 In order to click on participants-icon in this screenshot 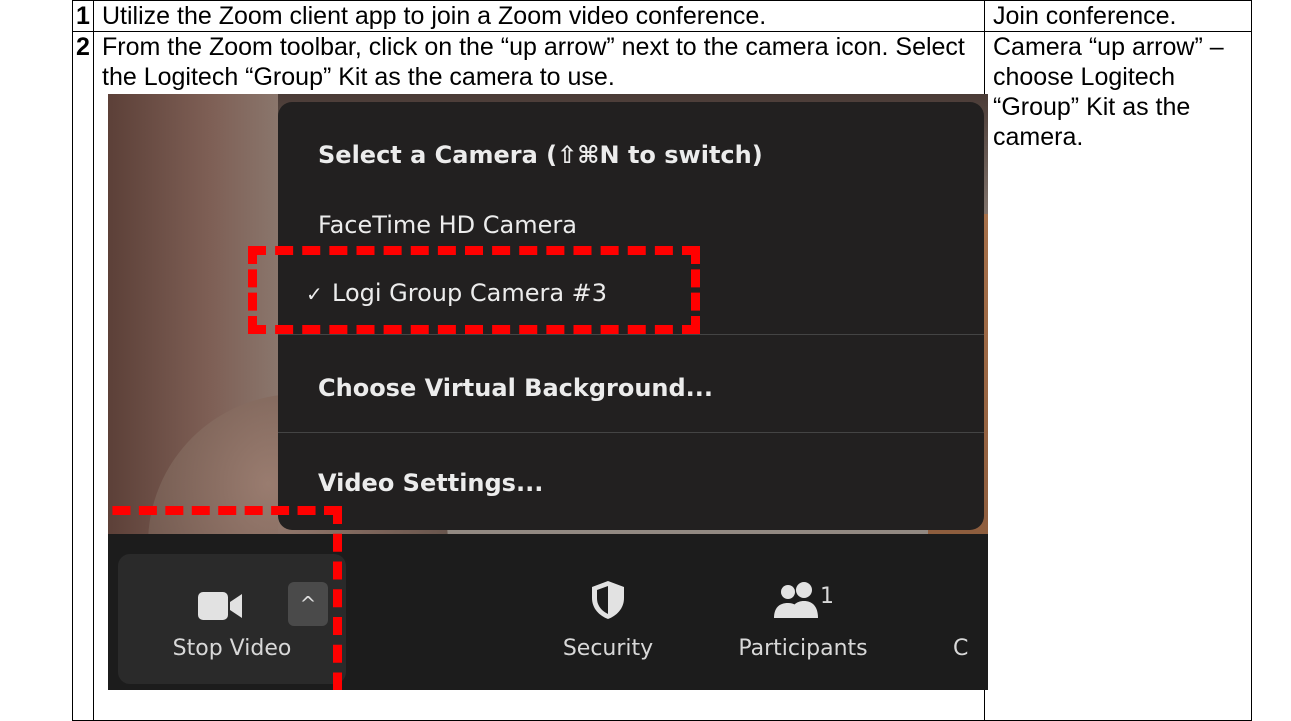, I will do `click(796, 600)`.